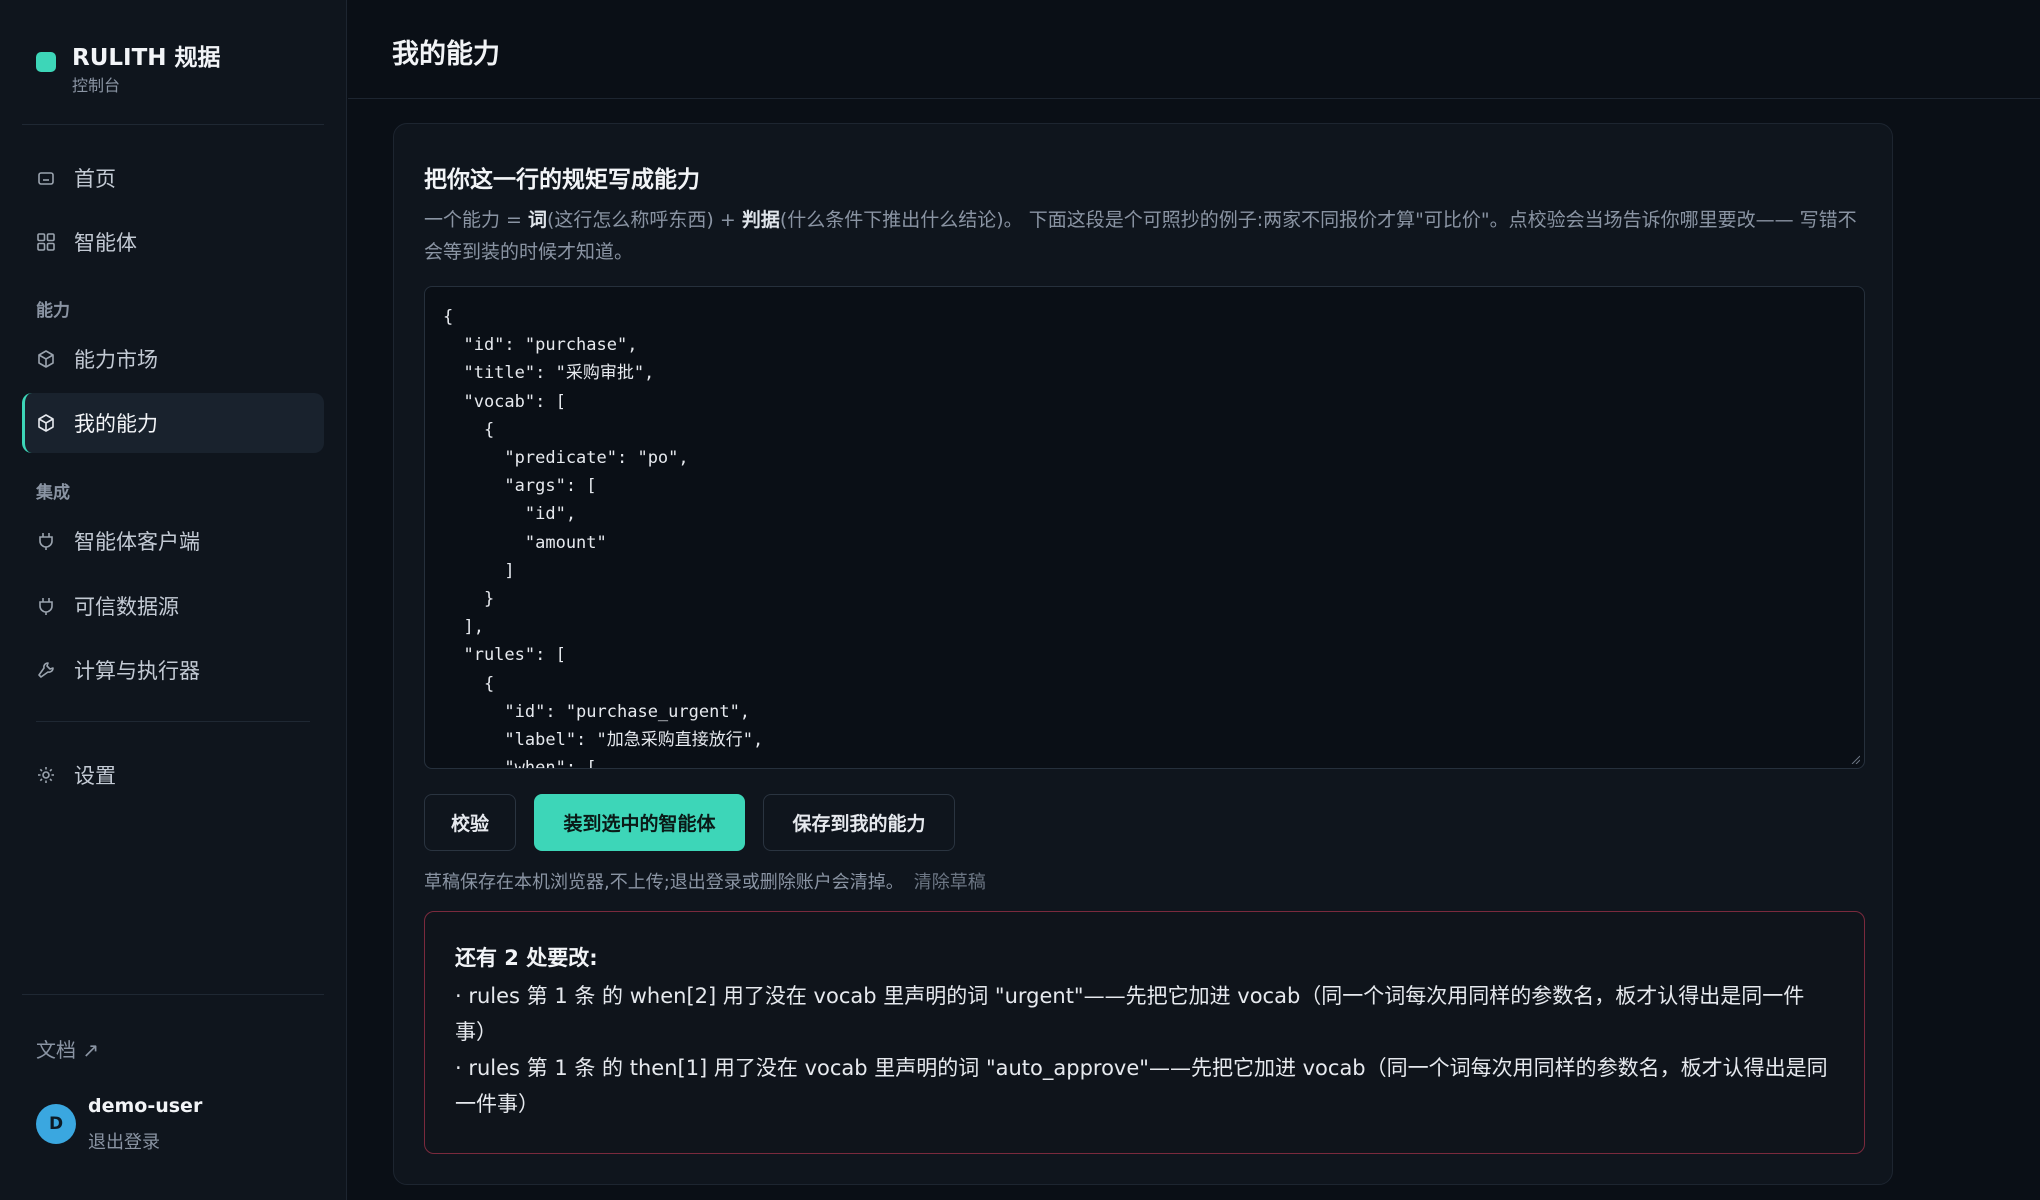 The image size is (2040, 1200). Describe the element at coordinates (116, 424) in the screenshot. I see `sidebar-item-label: 我的能力` at that location.